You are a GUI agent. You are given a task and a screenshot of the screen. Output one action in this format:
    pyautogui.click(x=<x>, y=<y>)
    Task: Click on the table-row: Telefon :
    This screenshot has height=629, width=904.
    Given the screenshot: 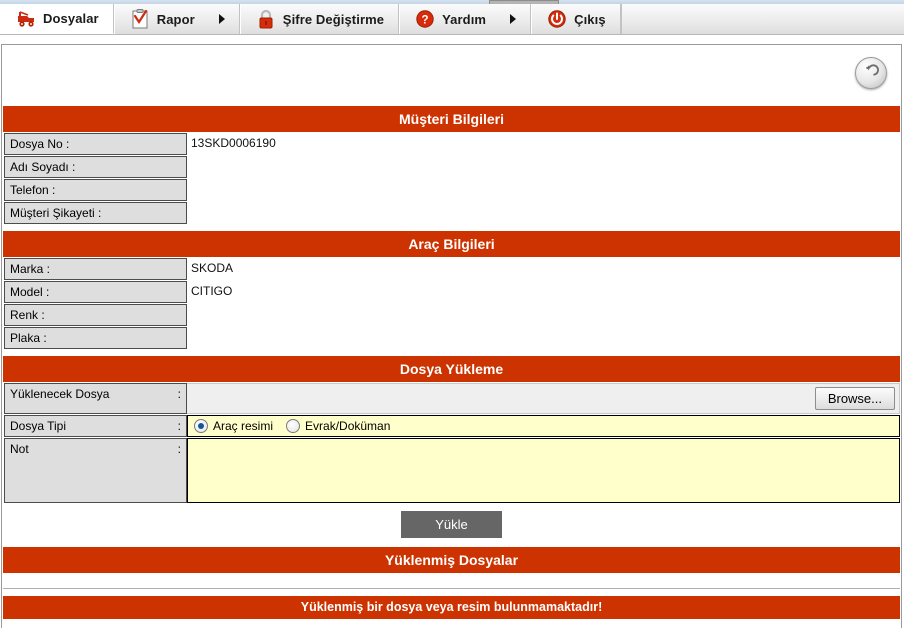 What is the action you would take?
    pyautogui.click(x=451, y=189)
    